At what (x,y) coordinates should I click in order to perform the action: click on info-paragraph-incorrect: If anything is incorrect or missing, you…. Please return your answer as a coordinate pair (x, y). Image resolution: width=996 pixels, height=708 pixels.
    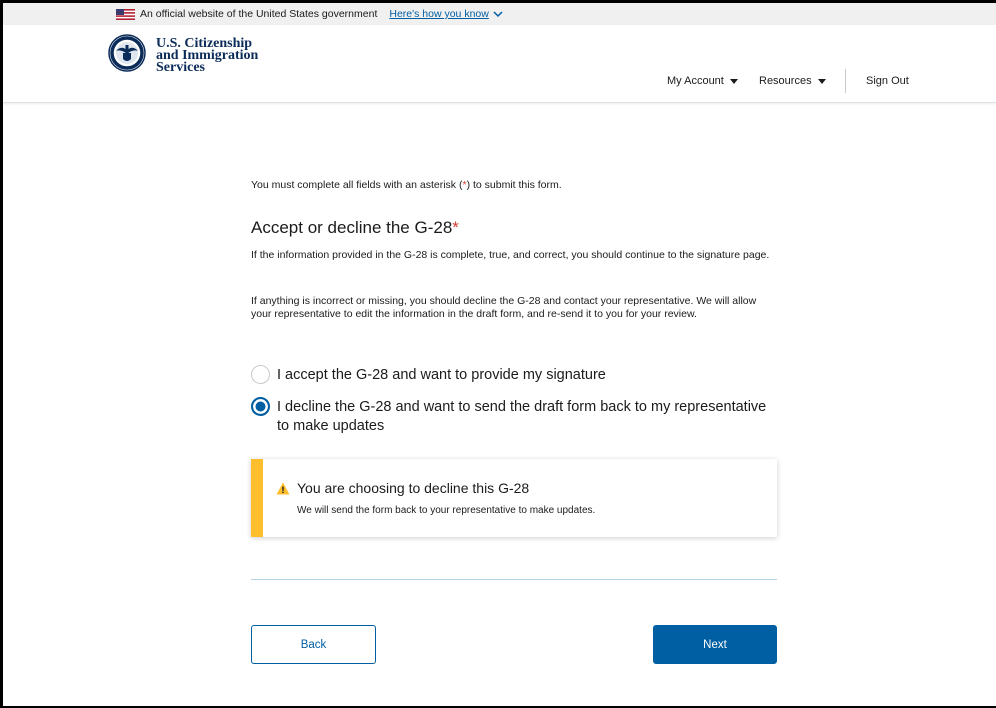
    Looking at the image, I should click on (504, 307).